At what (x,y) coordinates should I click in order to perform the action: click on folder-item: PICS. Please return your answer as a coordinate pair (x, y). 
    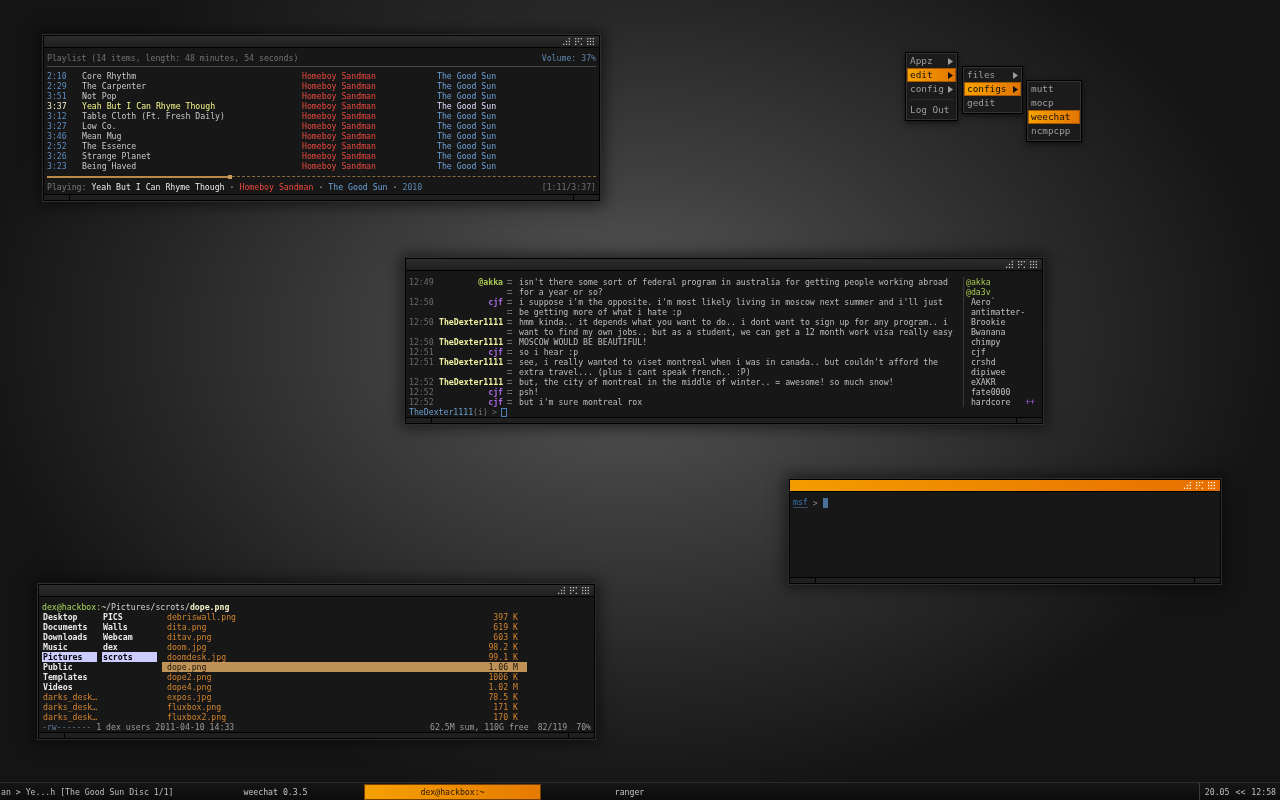
    Looking at the image, I should click on (129, 617).